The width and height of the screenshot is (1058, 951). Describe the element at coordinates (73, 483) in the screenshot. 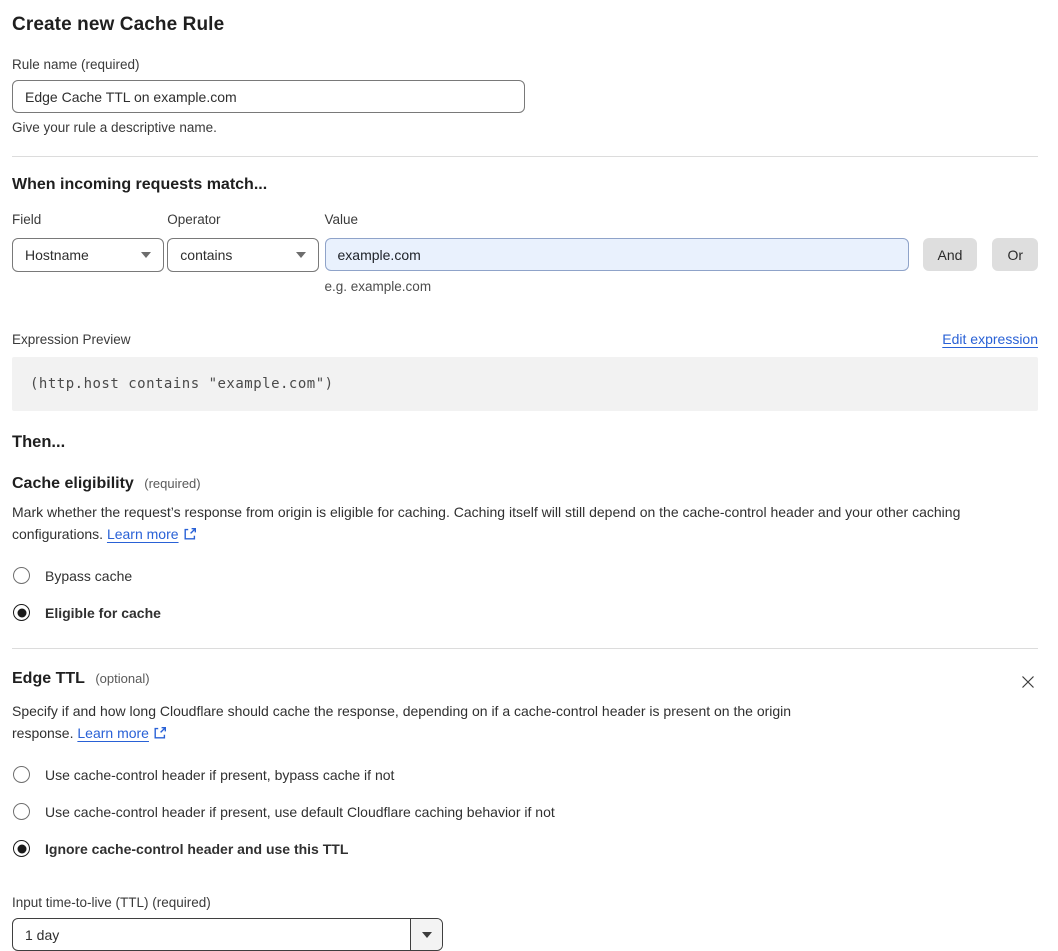

I see `cache-eligibility-heading: Cache eligibility` at that location.